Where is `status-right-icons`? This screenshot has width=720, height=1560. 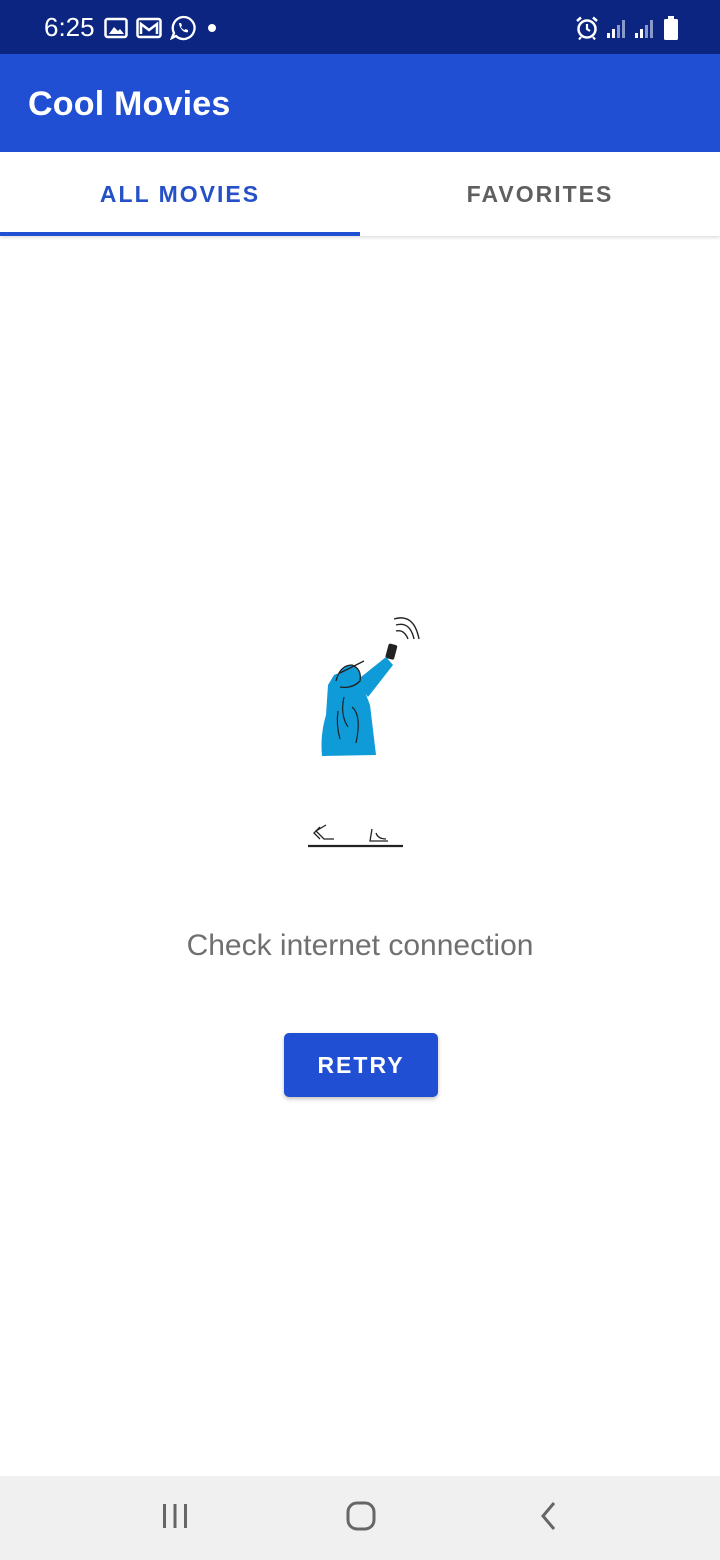
status-right-icons is located at coordinates (627, 28).